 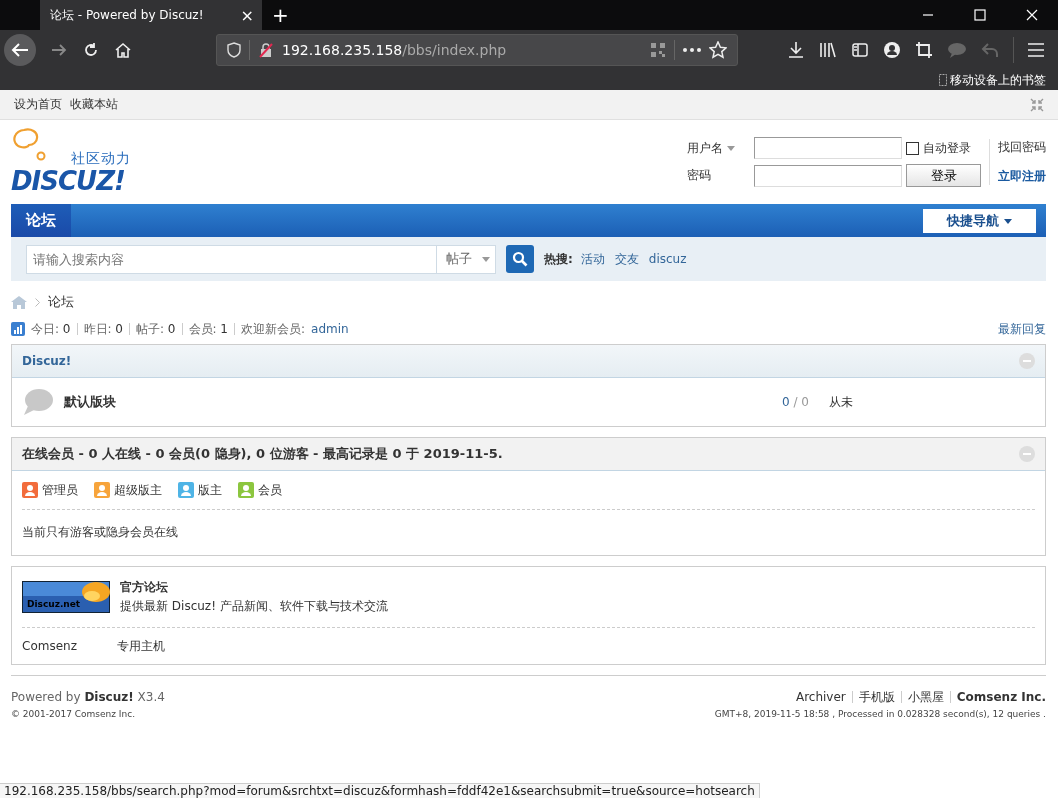 What do you see at coordinates (699, 175) in the screenshot?
I see `password-label: 密码` at bounding box center [699, 175].